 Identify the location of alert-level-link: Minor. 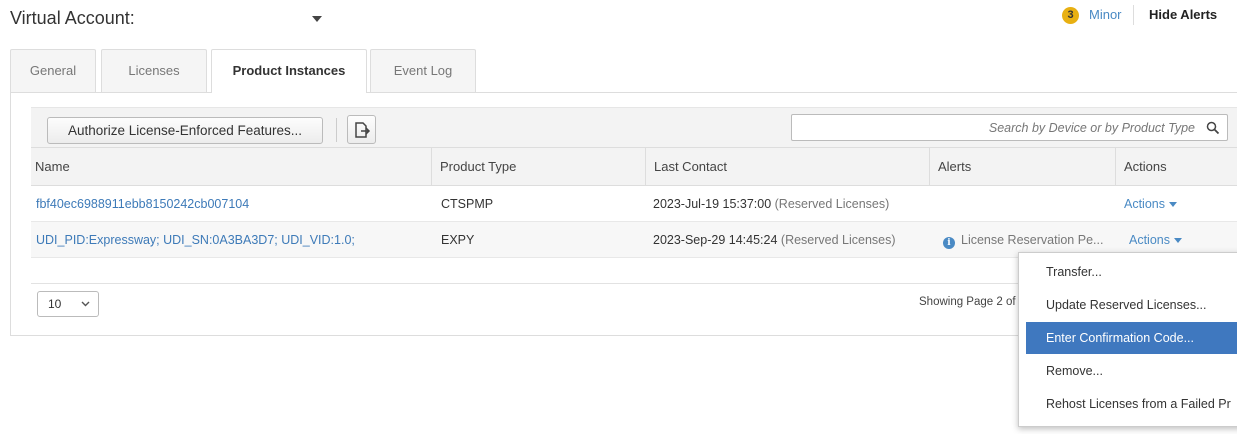
(1105, 14).